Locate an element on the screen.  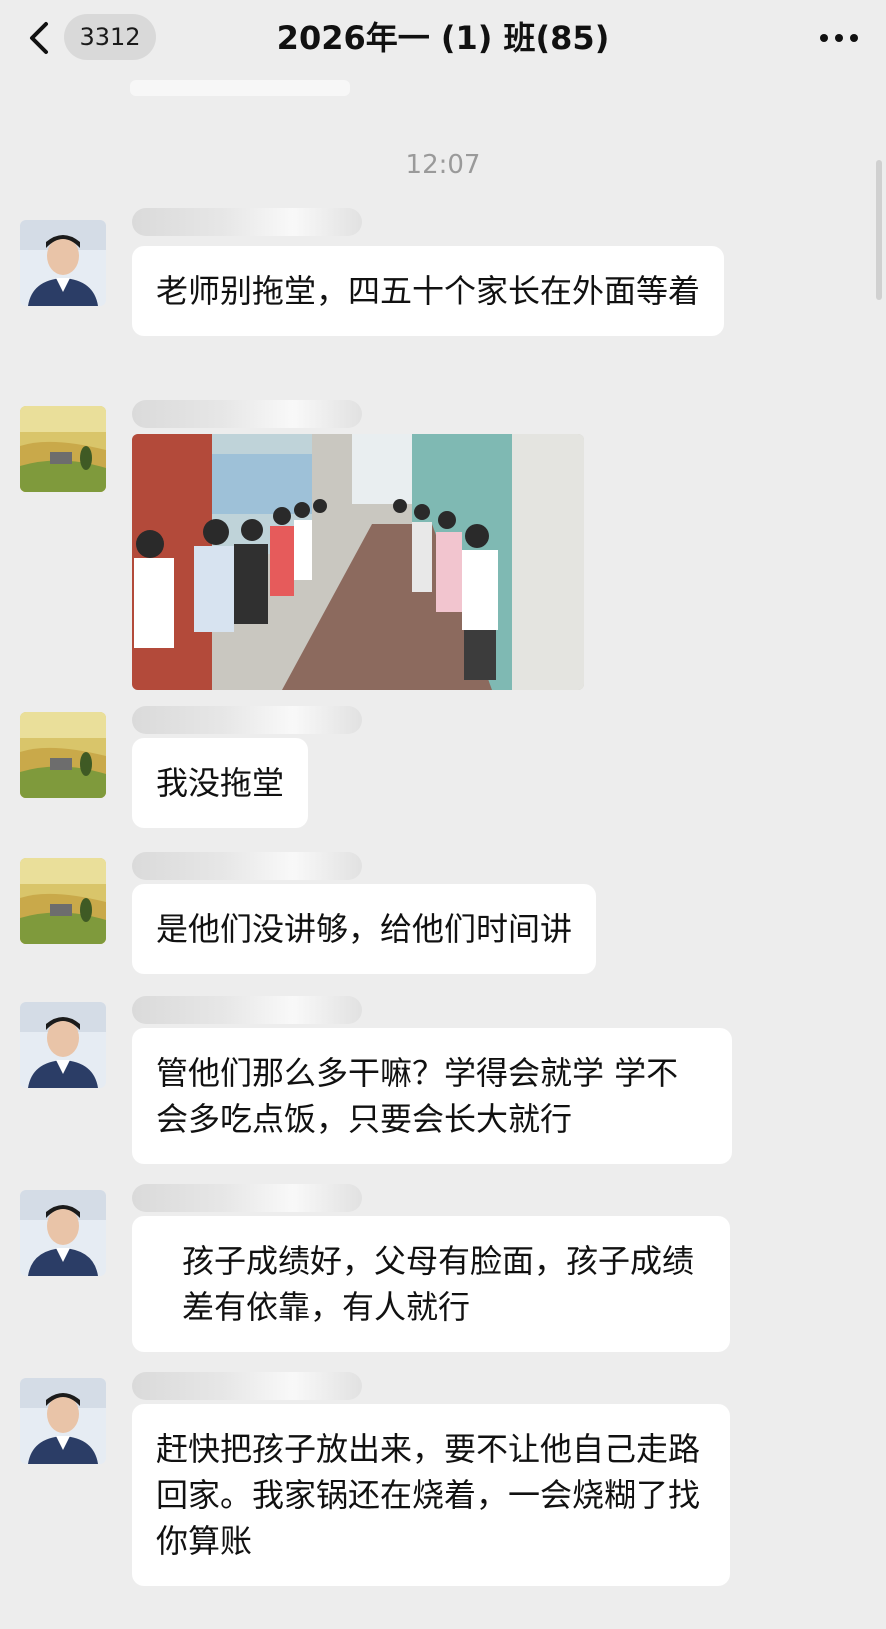
children-corridor-photo-icon is located at coordinates (358, 562).